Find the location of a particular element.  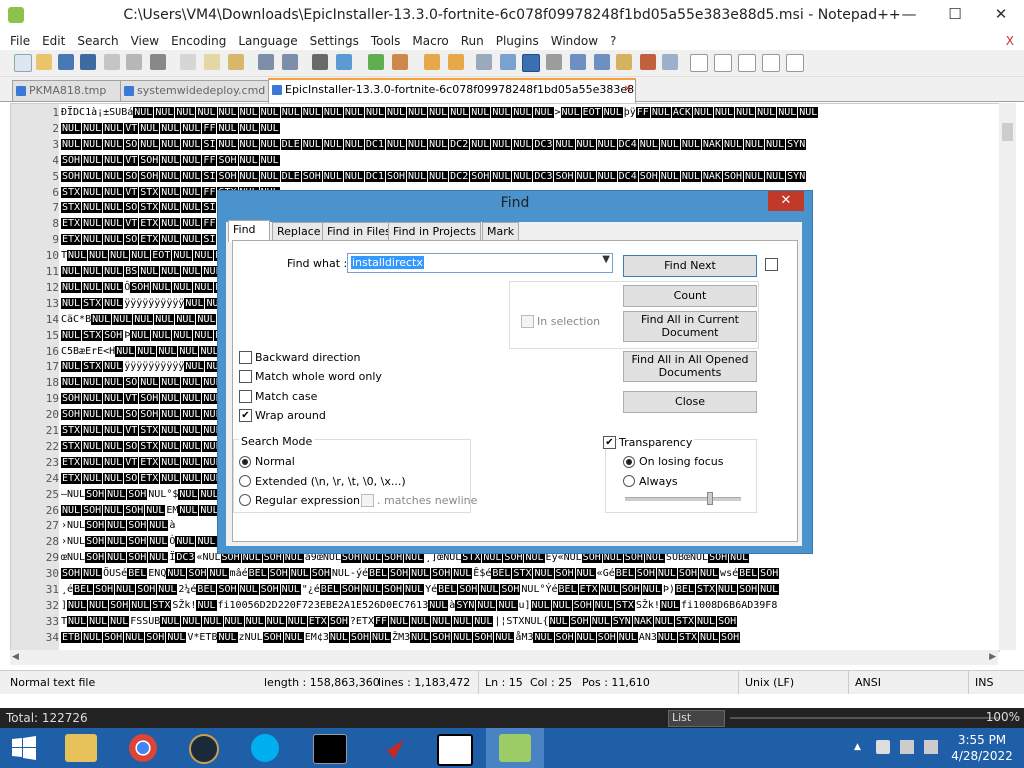

paste-icon is located at coordinates (236, 62).